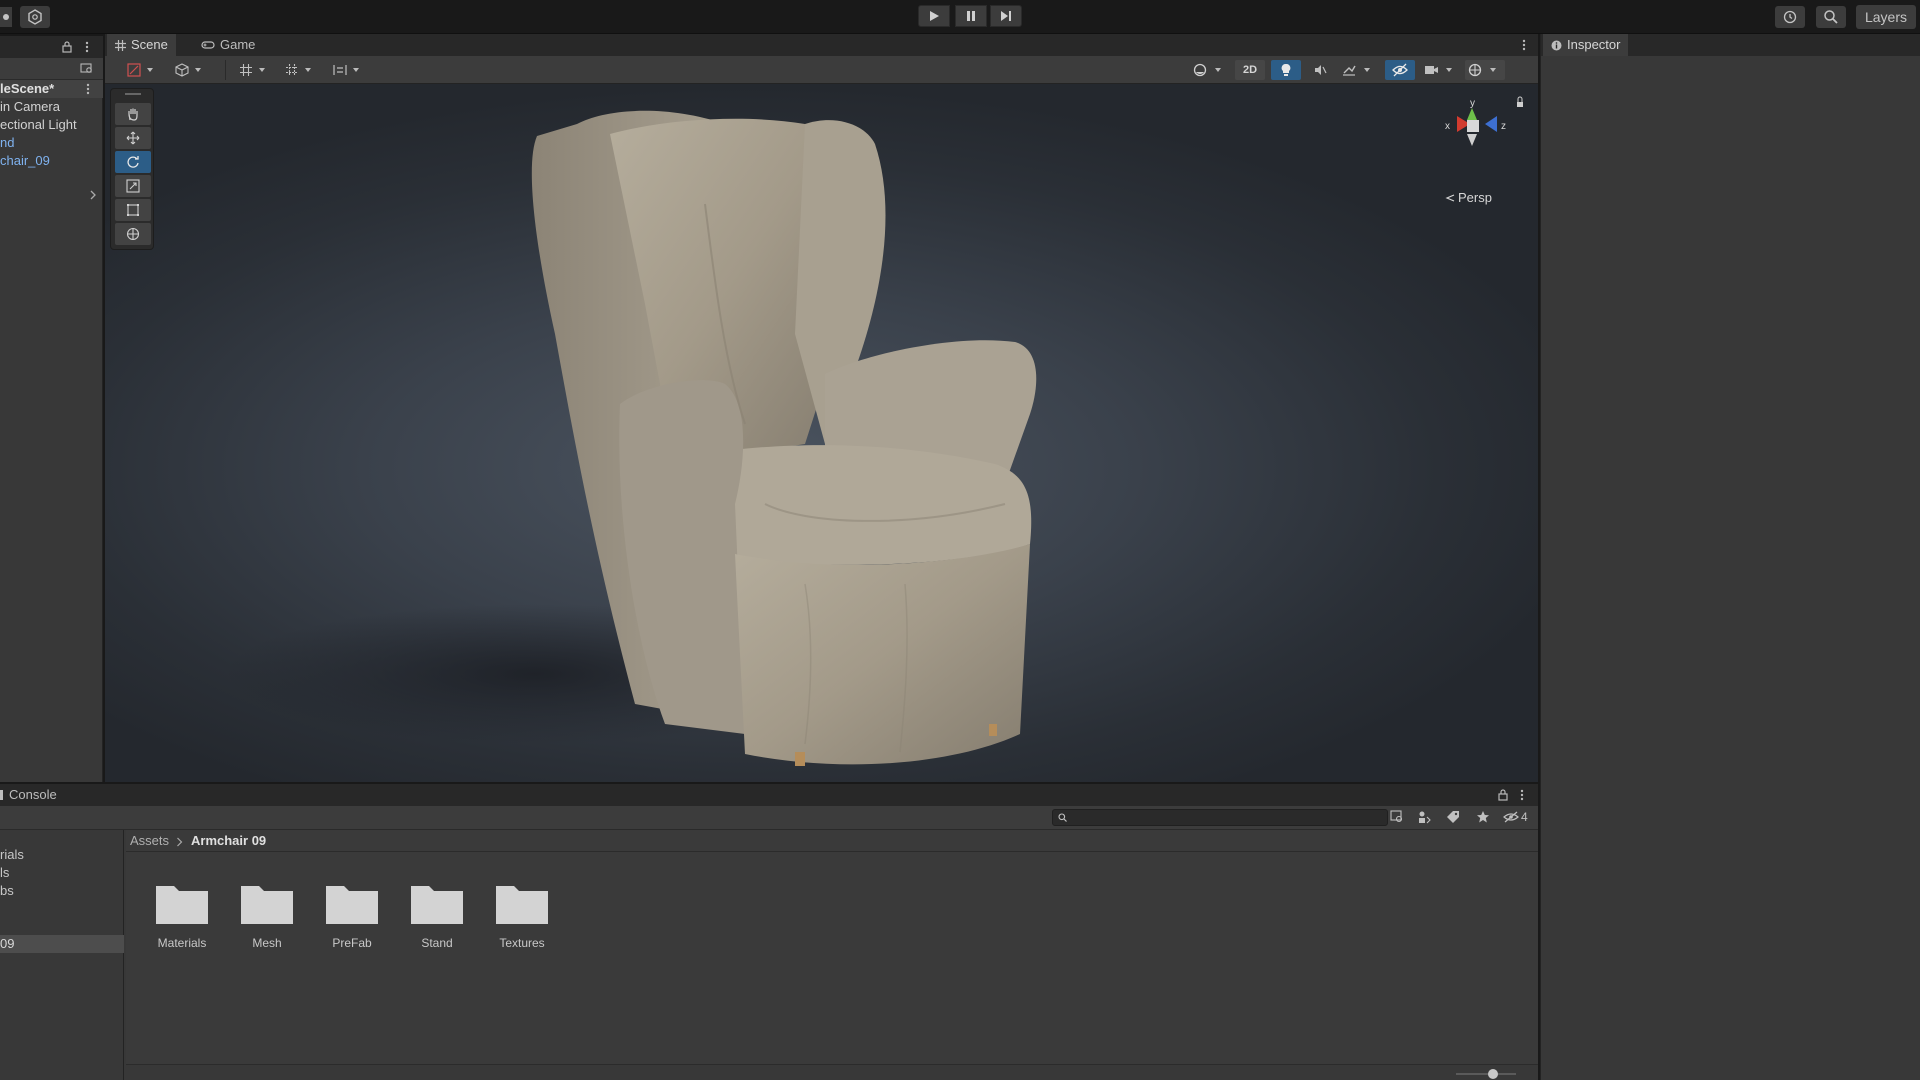 The image size is (1920, 1080). Describe the element at coordinates (352, 943) in the screenshot. I see `folder-label: PreFab` at that location.